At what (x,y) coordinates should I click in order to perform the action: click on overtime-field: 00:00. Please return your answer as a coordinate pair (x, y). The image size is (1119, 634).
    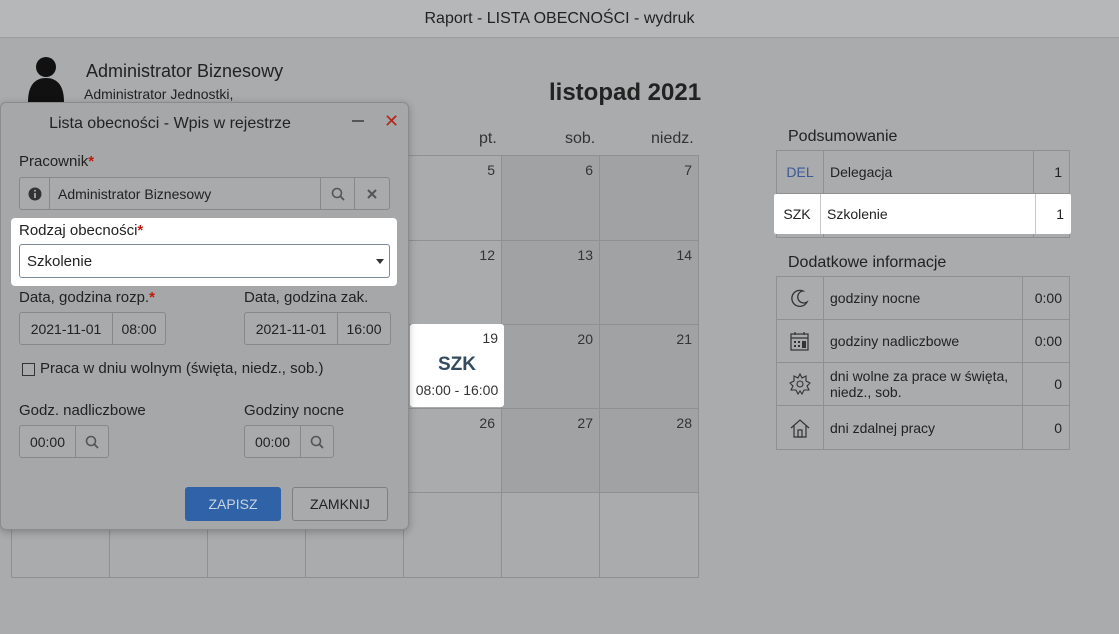
    Looking at the image, I should click on (64, 441).